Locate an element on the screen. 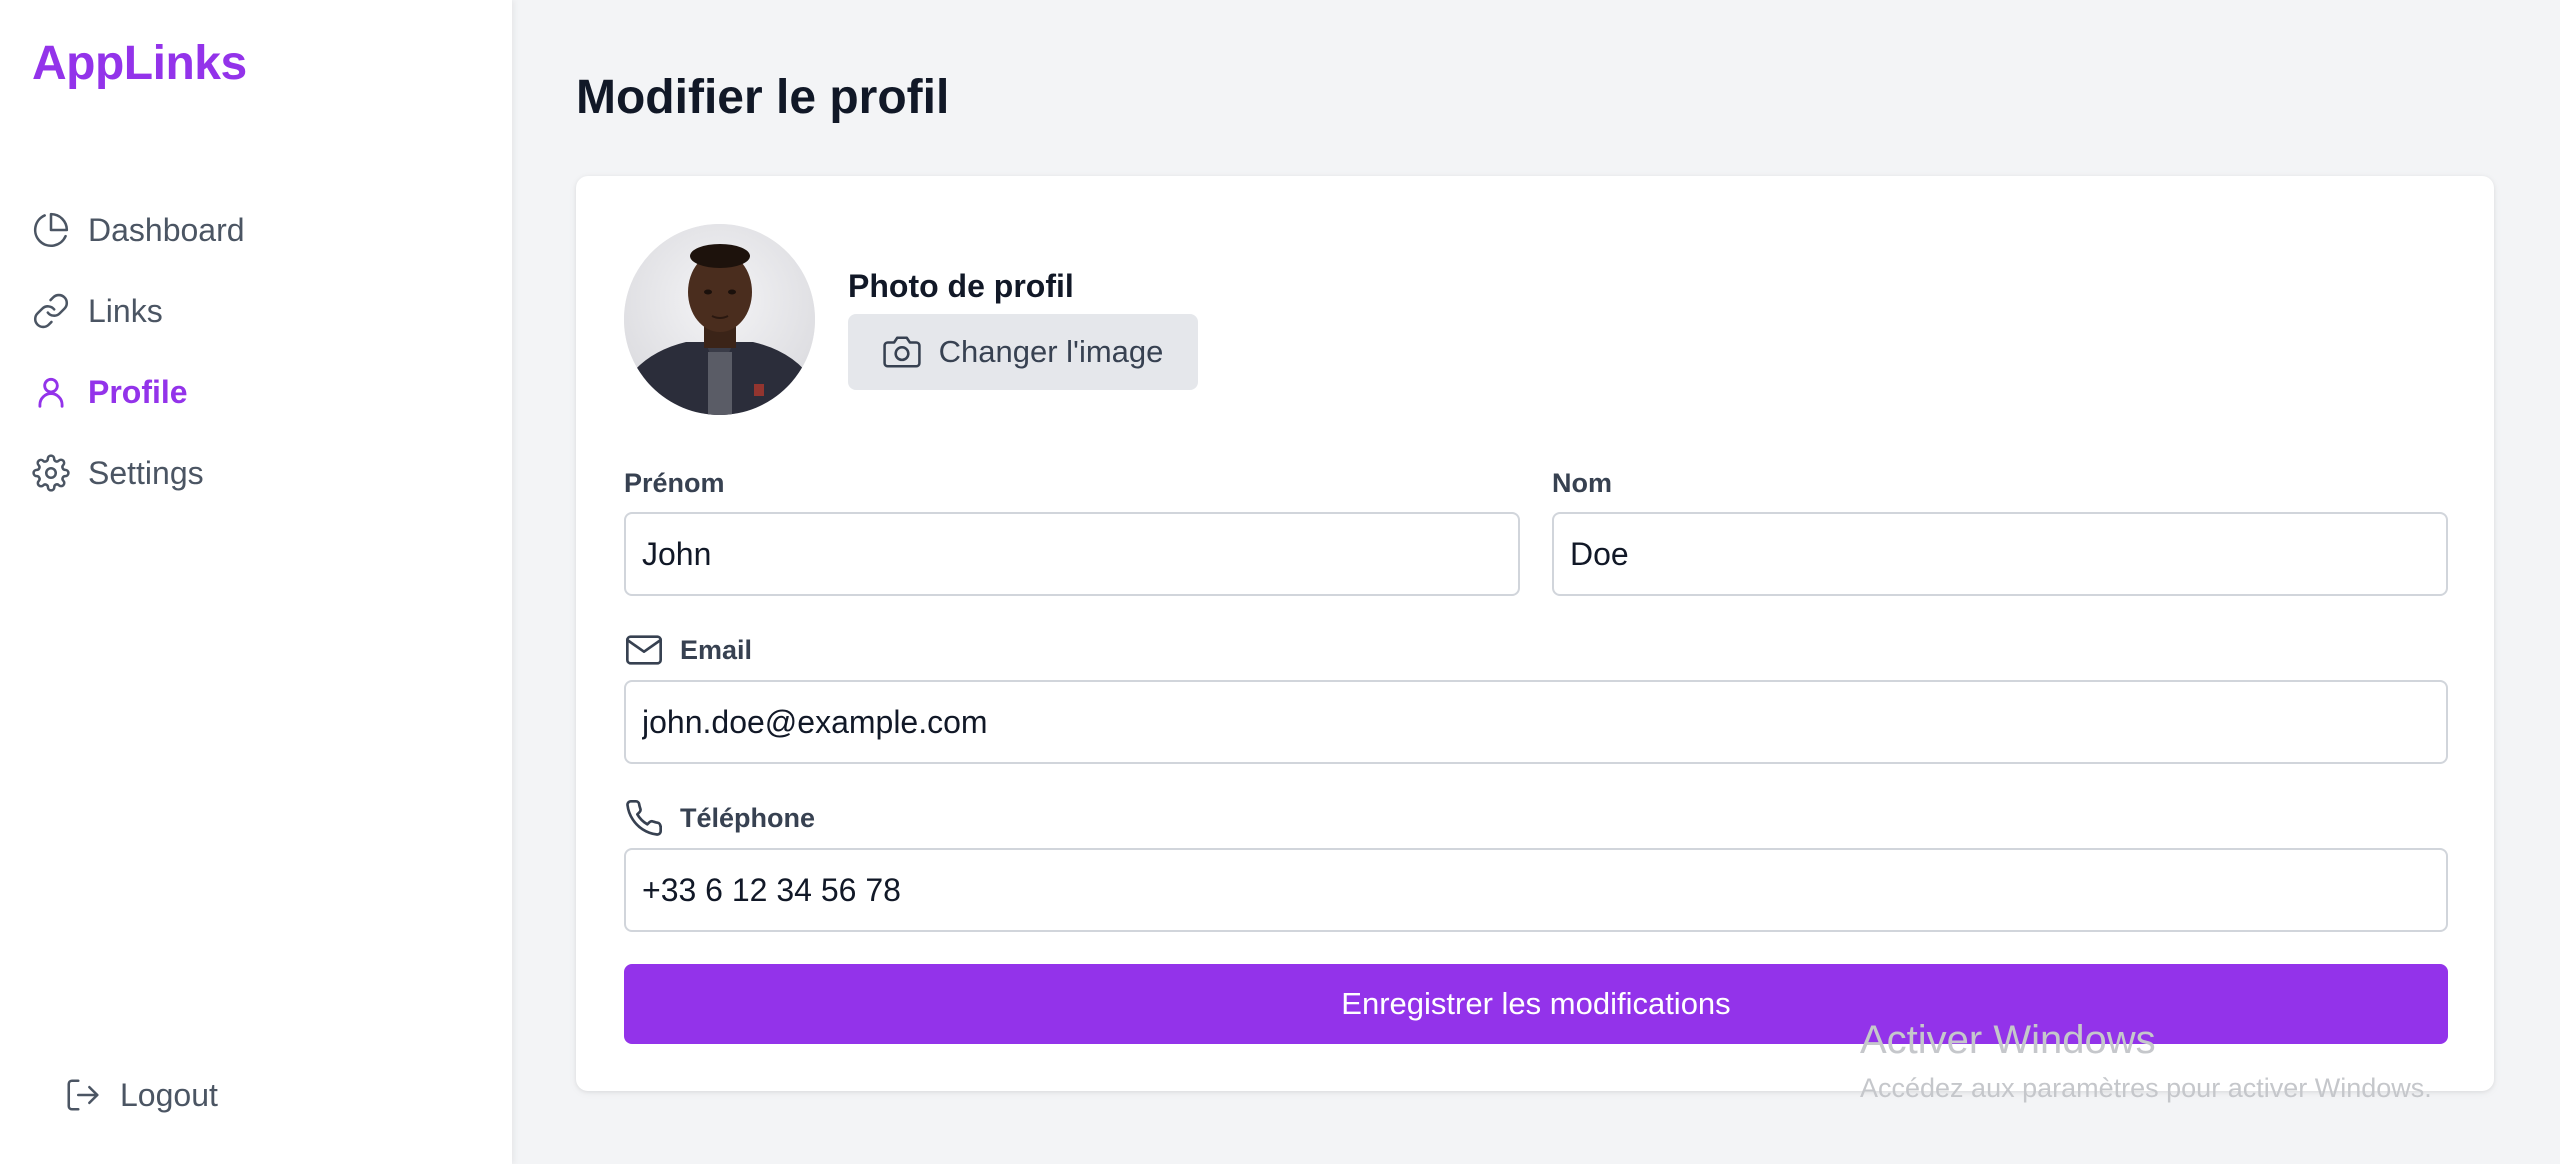 This screenshot has width=2560, height=1164. brand-logo: AppLinks is located at coordinates (139, 63).